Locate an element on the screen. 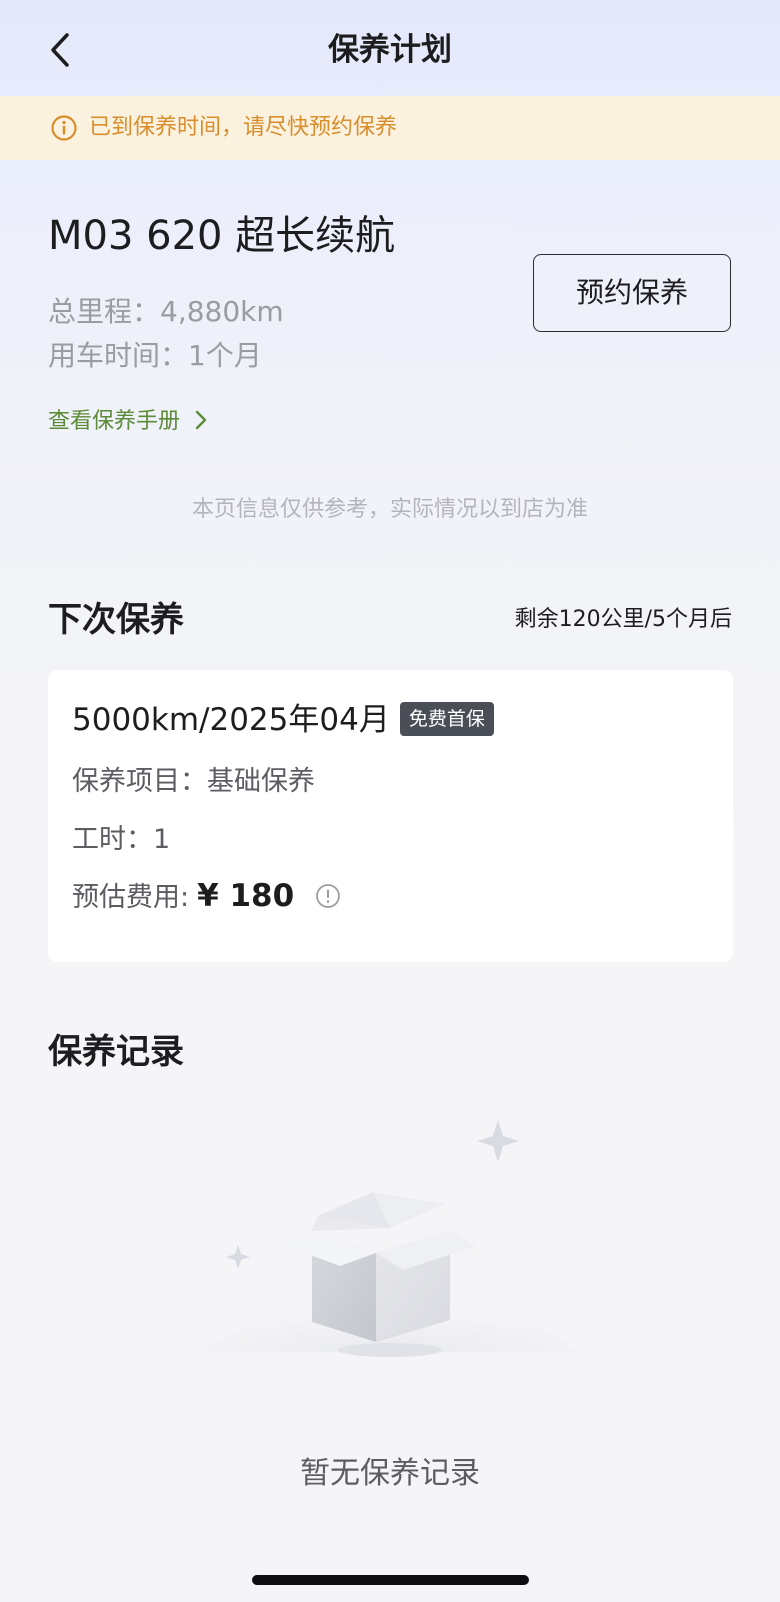 Image resolution: width=780 pixels, height=1602 pixels. next-maintenance-title: 下次保养 is located at coordinates (116, 620).